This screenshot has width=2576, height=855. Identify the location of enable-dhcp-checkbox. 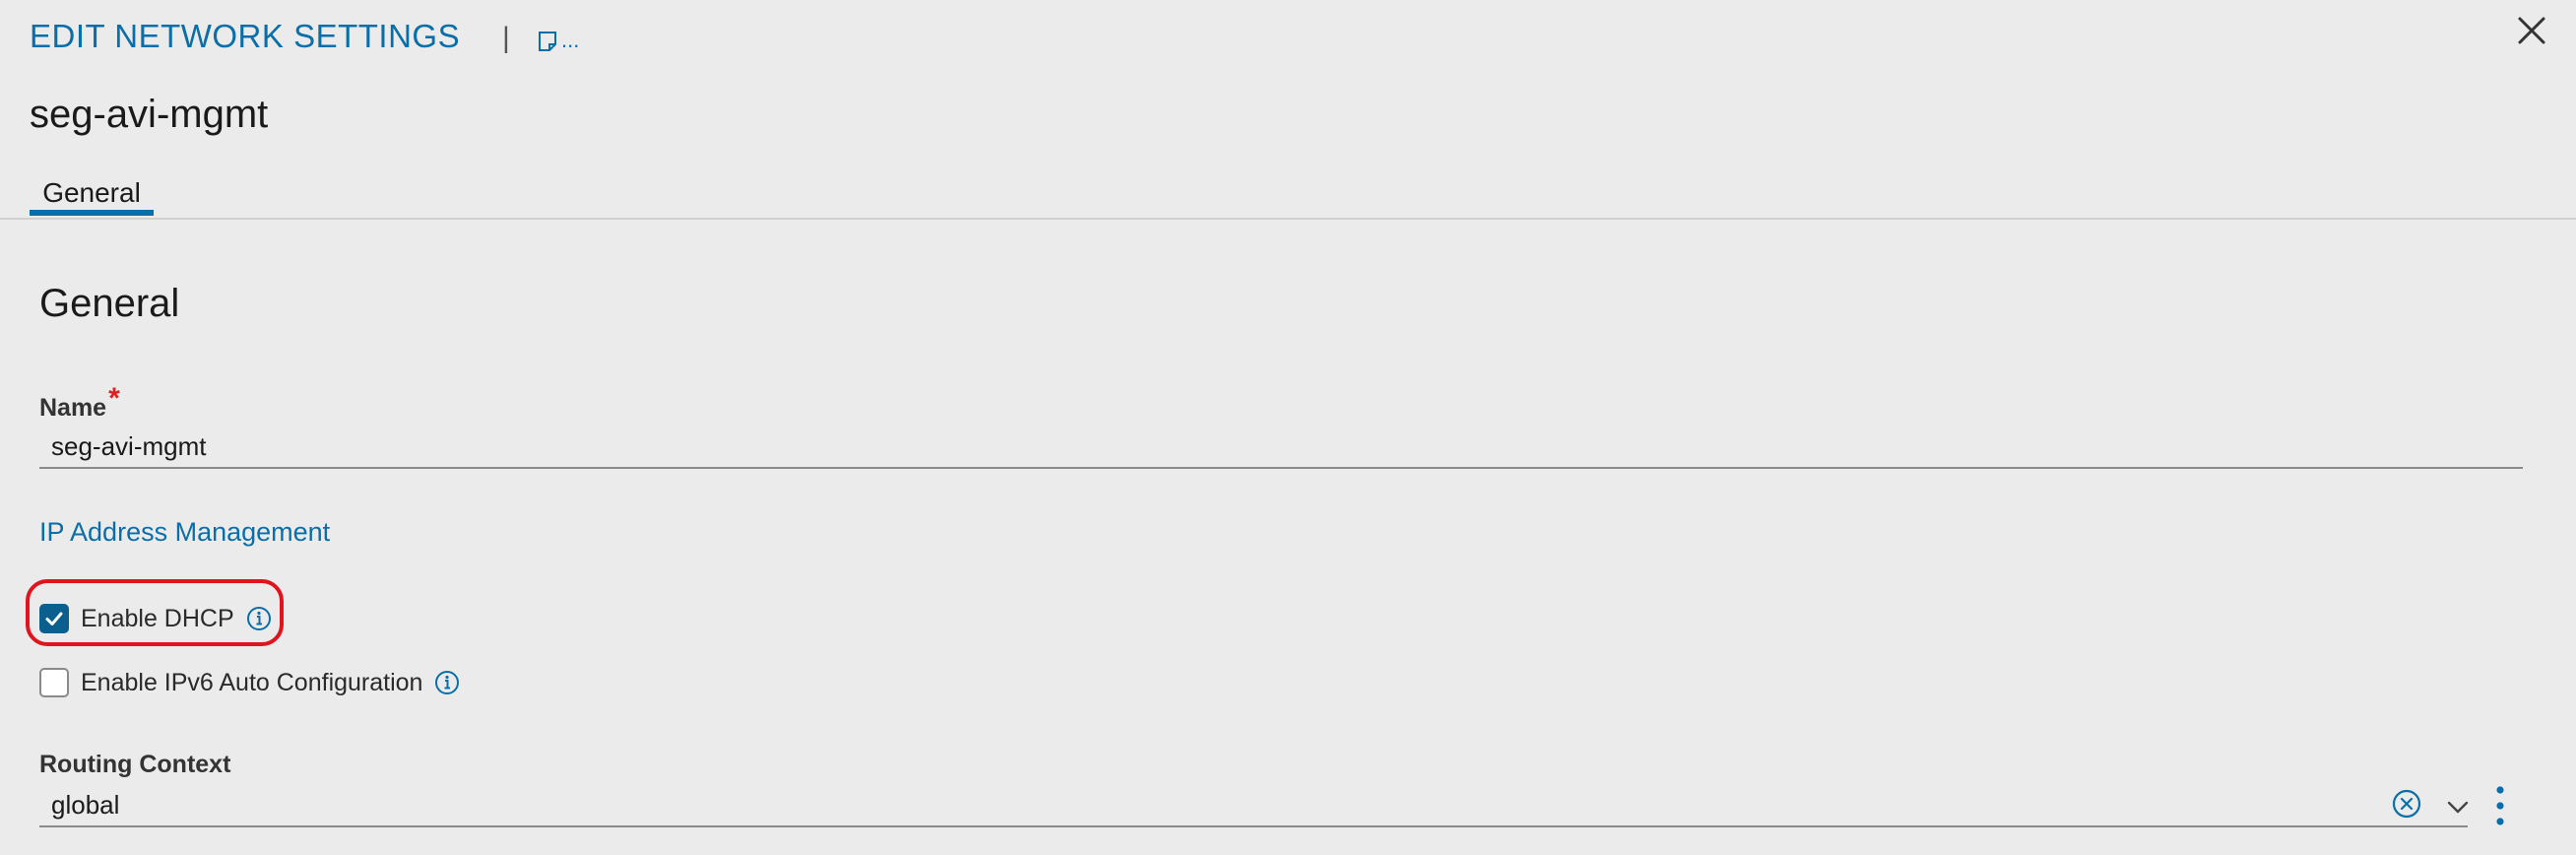
(54, 618).